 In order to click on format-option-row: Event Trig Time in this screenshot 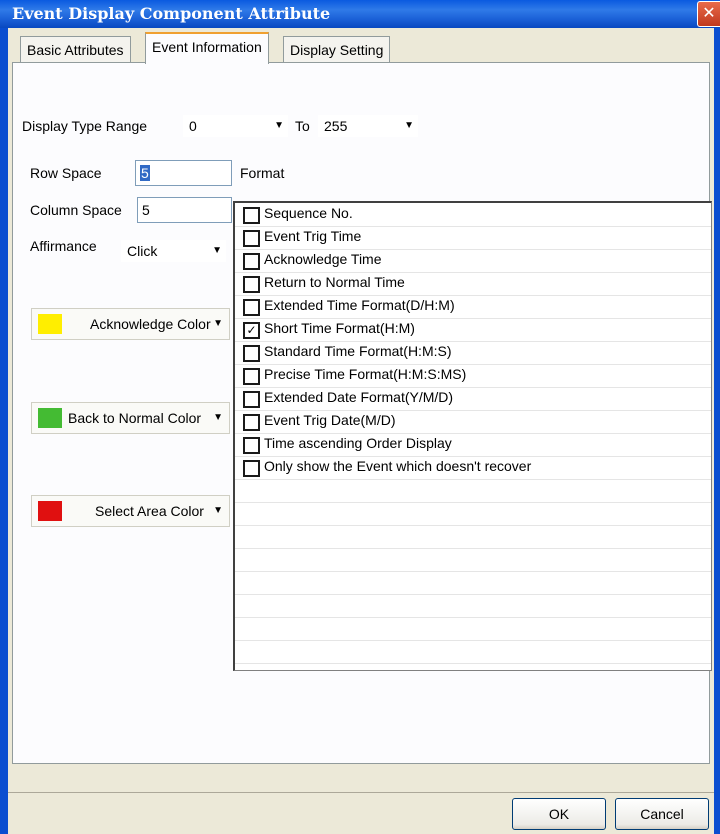, I will do `click(473, 238)`.